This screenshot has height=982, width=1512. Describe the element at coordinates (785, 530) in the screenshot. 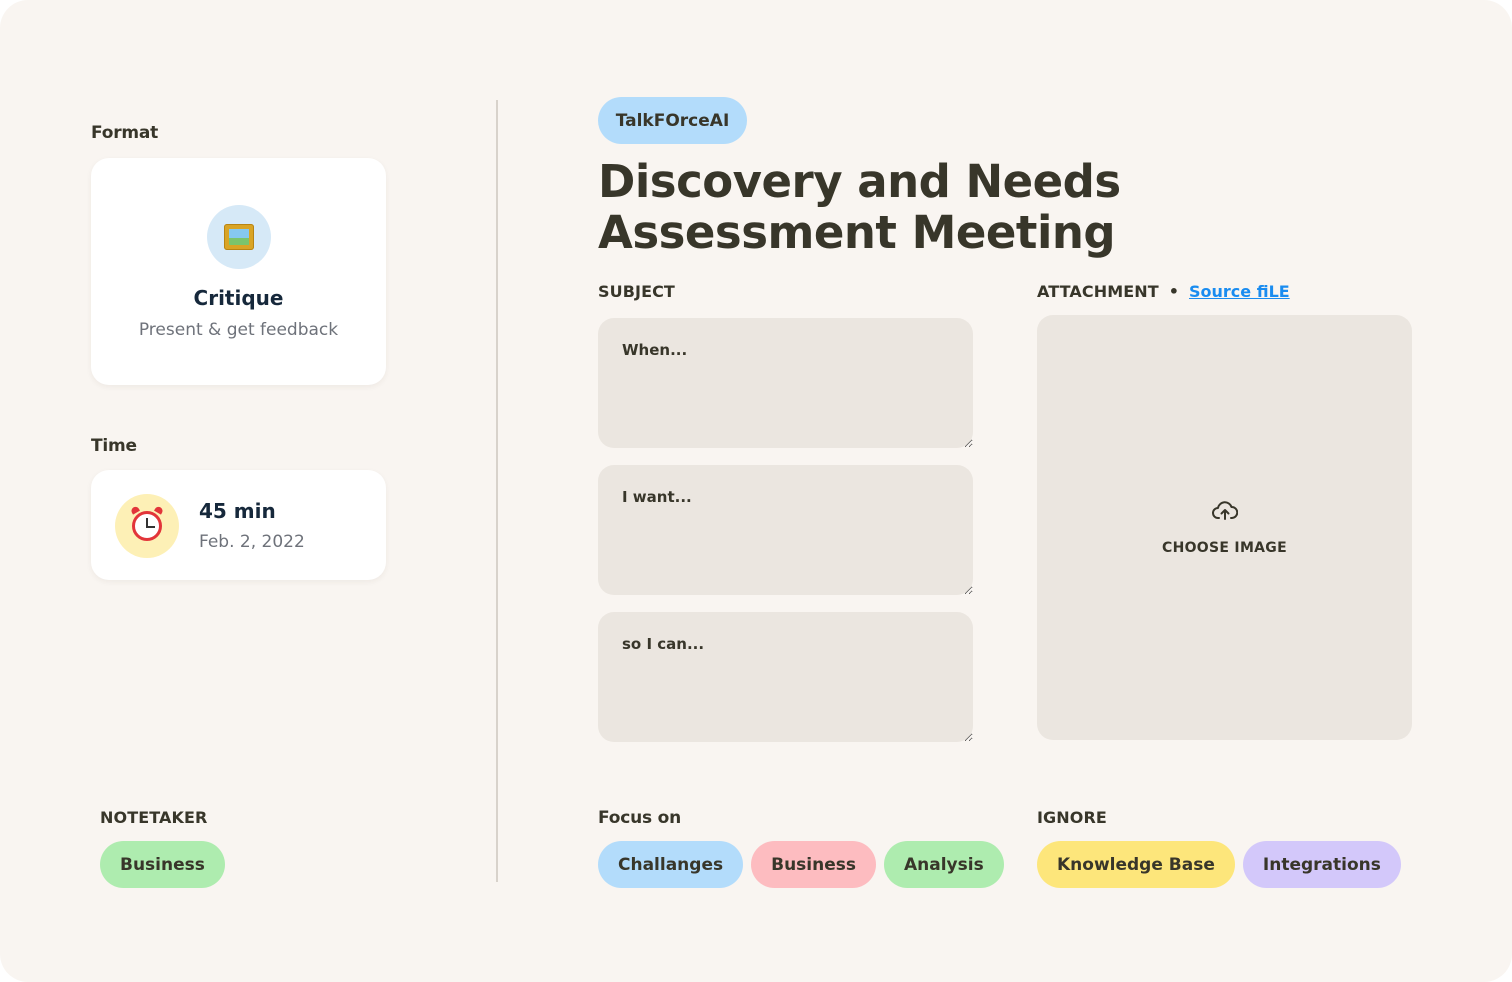

I see `subject-want-field` at that location.